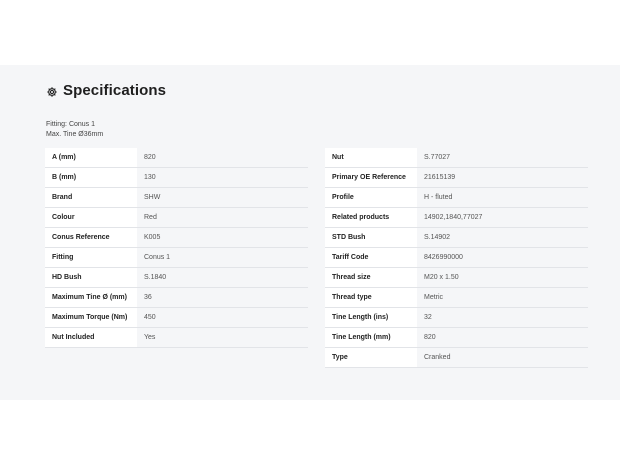 The width and height of the screenshot is (620, 465). I want to click on spec-key: Tine Length (ins), so click(371, 317).